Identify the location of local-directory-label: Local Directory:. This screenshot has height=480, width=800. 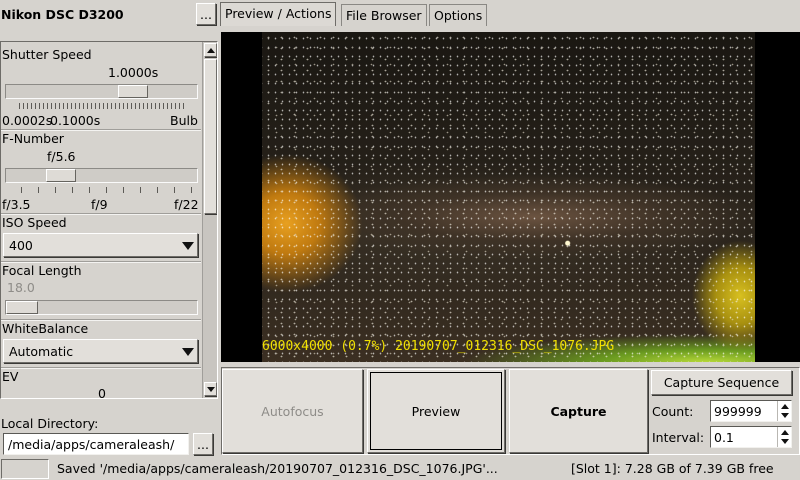
(50, 423).